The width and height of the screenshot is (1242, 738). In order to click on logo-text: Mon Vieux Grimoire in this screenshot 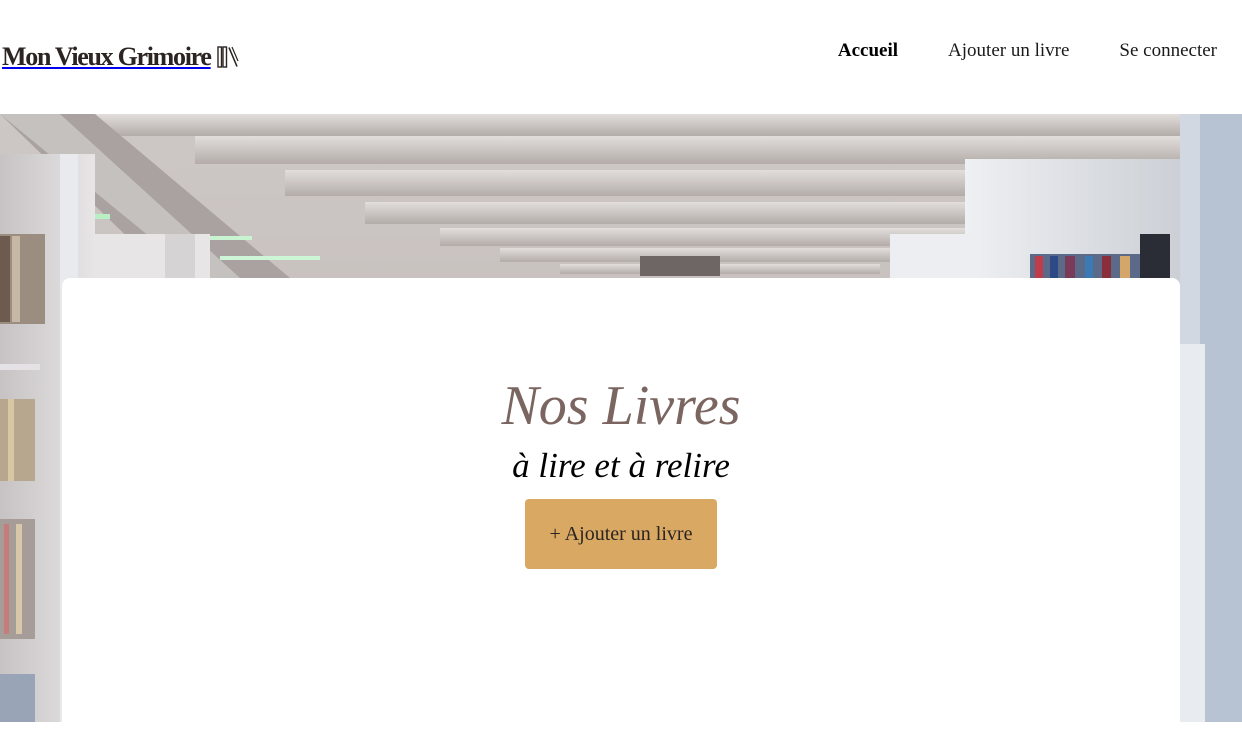, I will do `click(107, 56)`.